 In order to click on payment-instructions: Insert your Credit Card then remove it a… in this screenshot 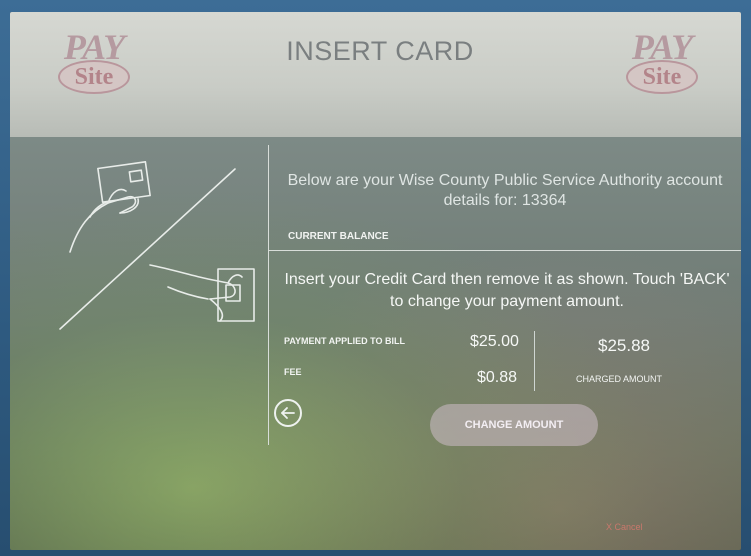, I will do `click(507, 290)`.